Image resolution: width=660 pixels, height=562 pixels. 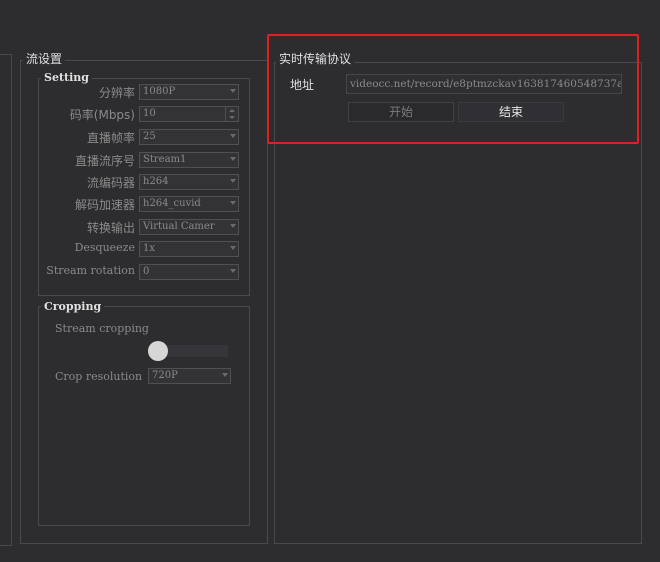 I want to click on crop-resolution-select: 720P, so click(x=189, y=376).